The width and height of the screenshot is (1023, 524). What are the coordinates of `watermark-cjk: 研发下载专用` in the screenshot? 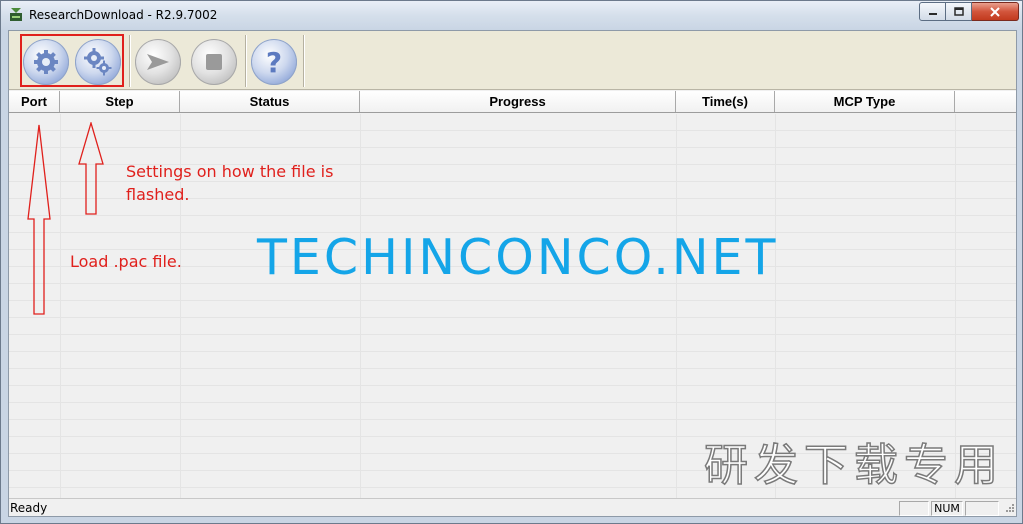 It's located at (853, 465).